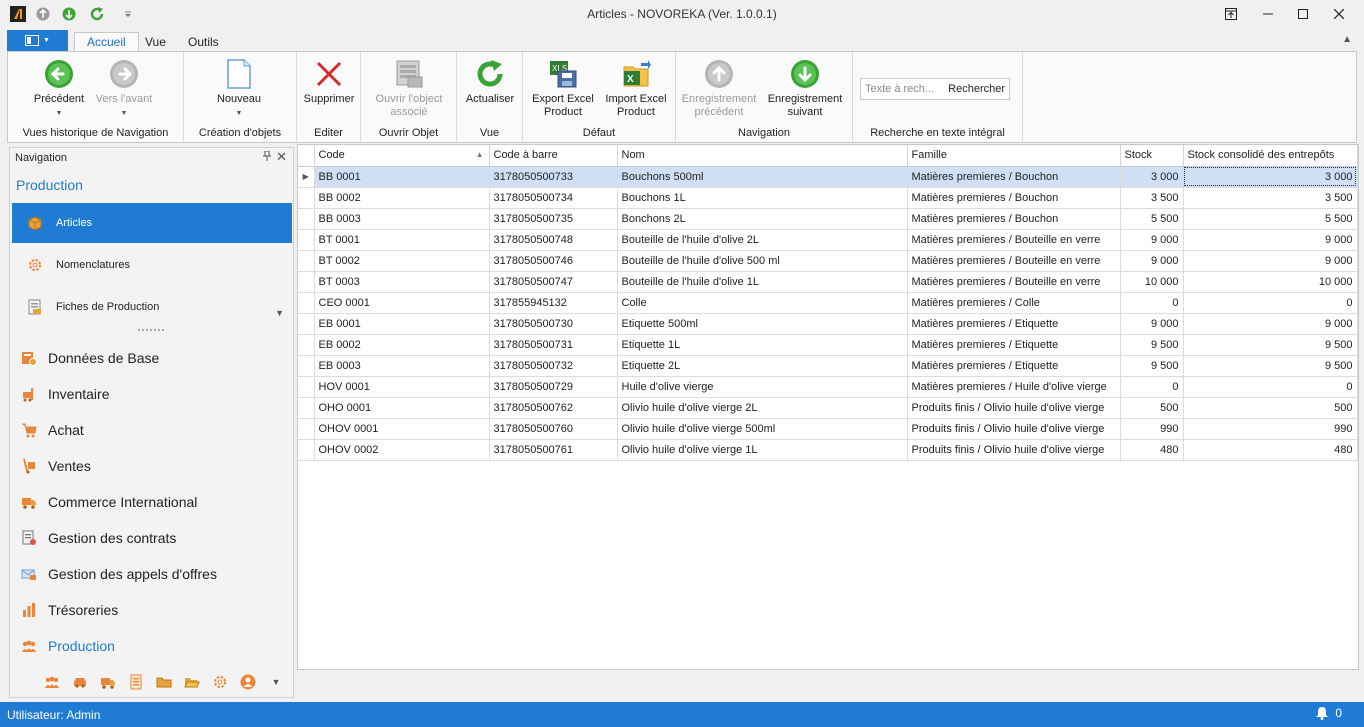 The image size is (1364, 727). What do you see at coordinates (976, 89) in the screenshot?
I see `search-button: Rechercher` at bounding box center [976, 89].